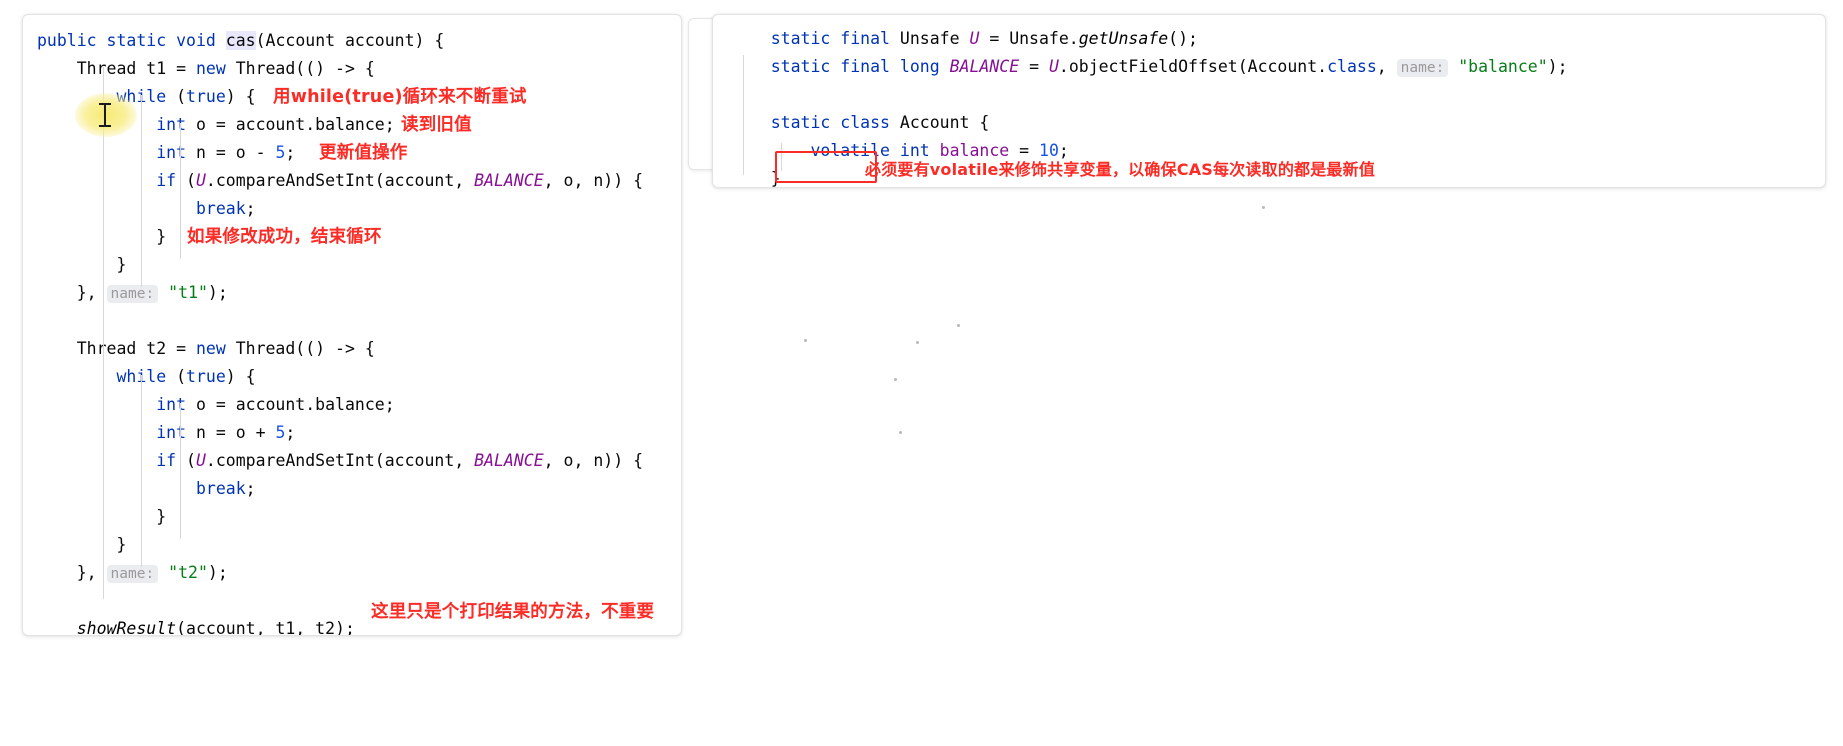  What do you see at coordinates (340, 180) in the screenshot?
I see `code-token: .compareAndSetInt(account,` at bounding box center [340, 180].